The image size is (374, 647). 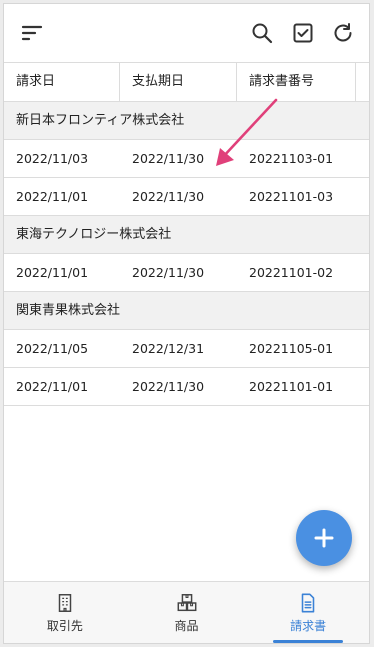 I want to click on refresh-icon, so click(x=343, y=33).